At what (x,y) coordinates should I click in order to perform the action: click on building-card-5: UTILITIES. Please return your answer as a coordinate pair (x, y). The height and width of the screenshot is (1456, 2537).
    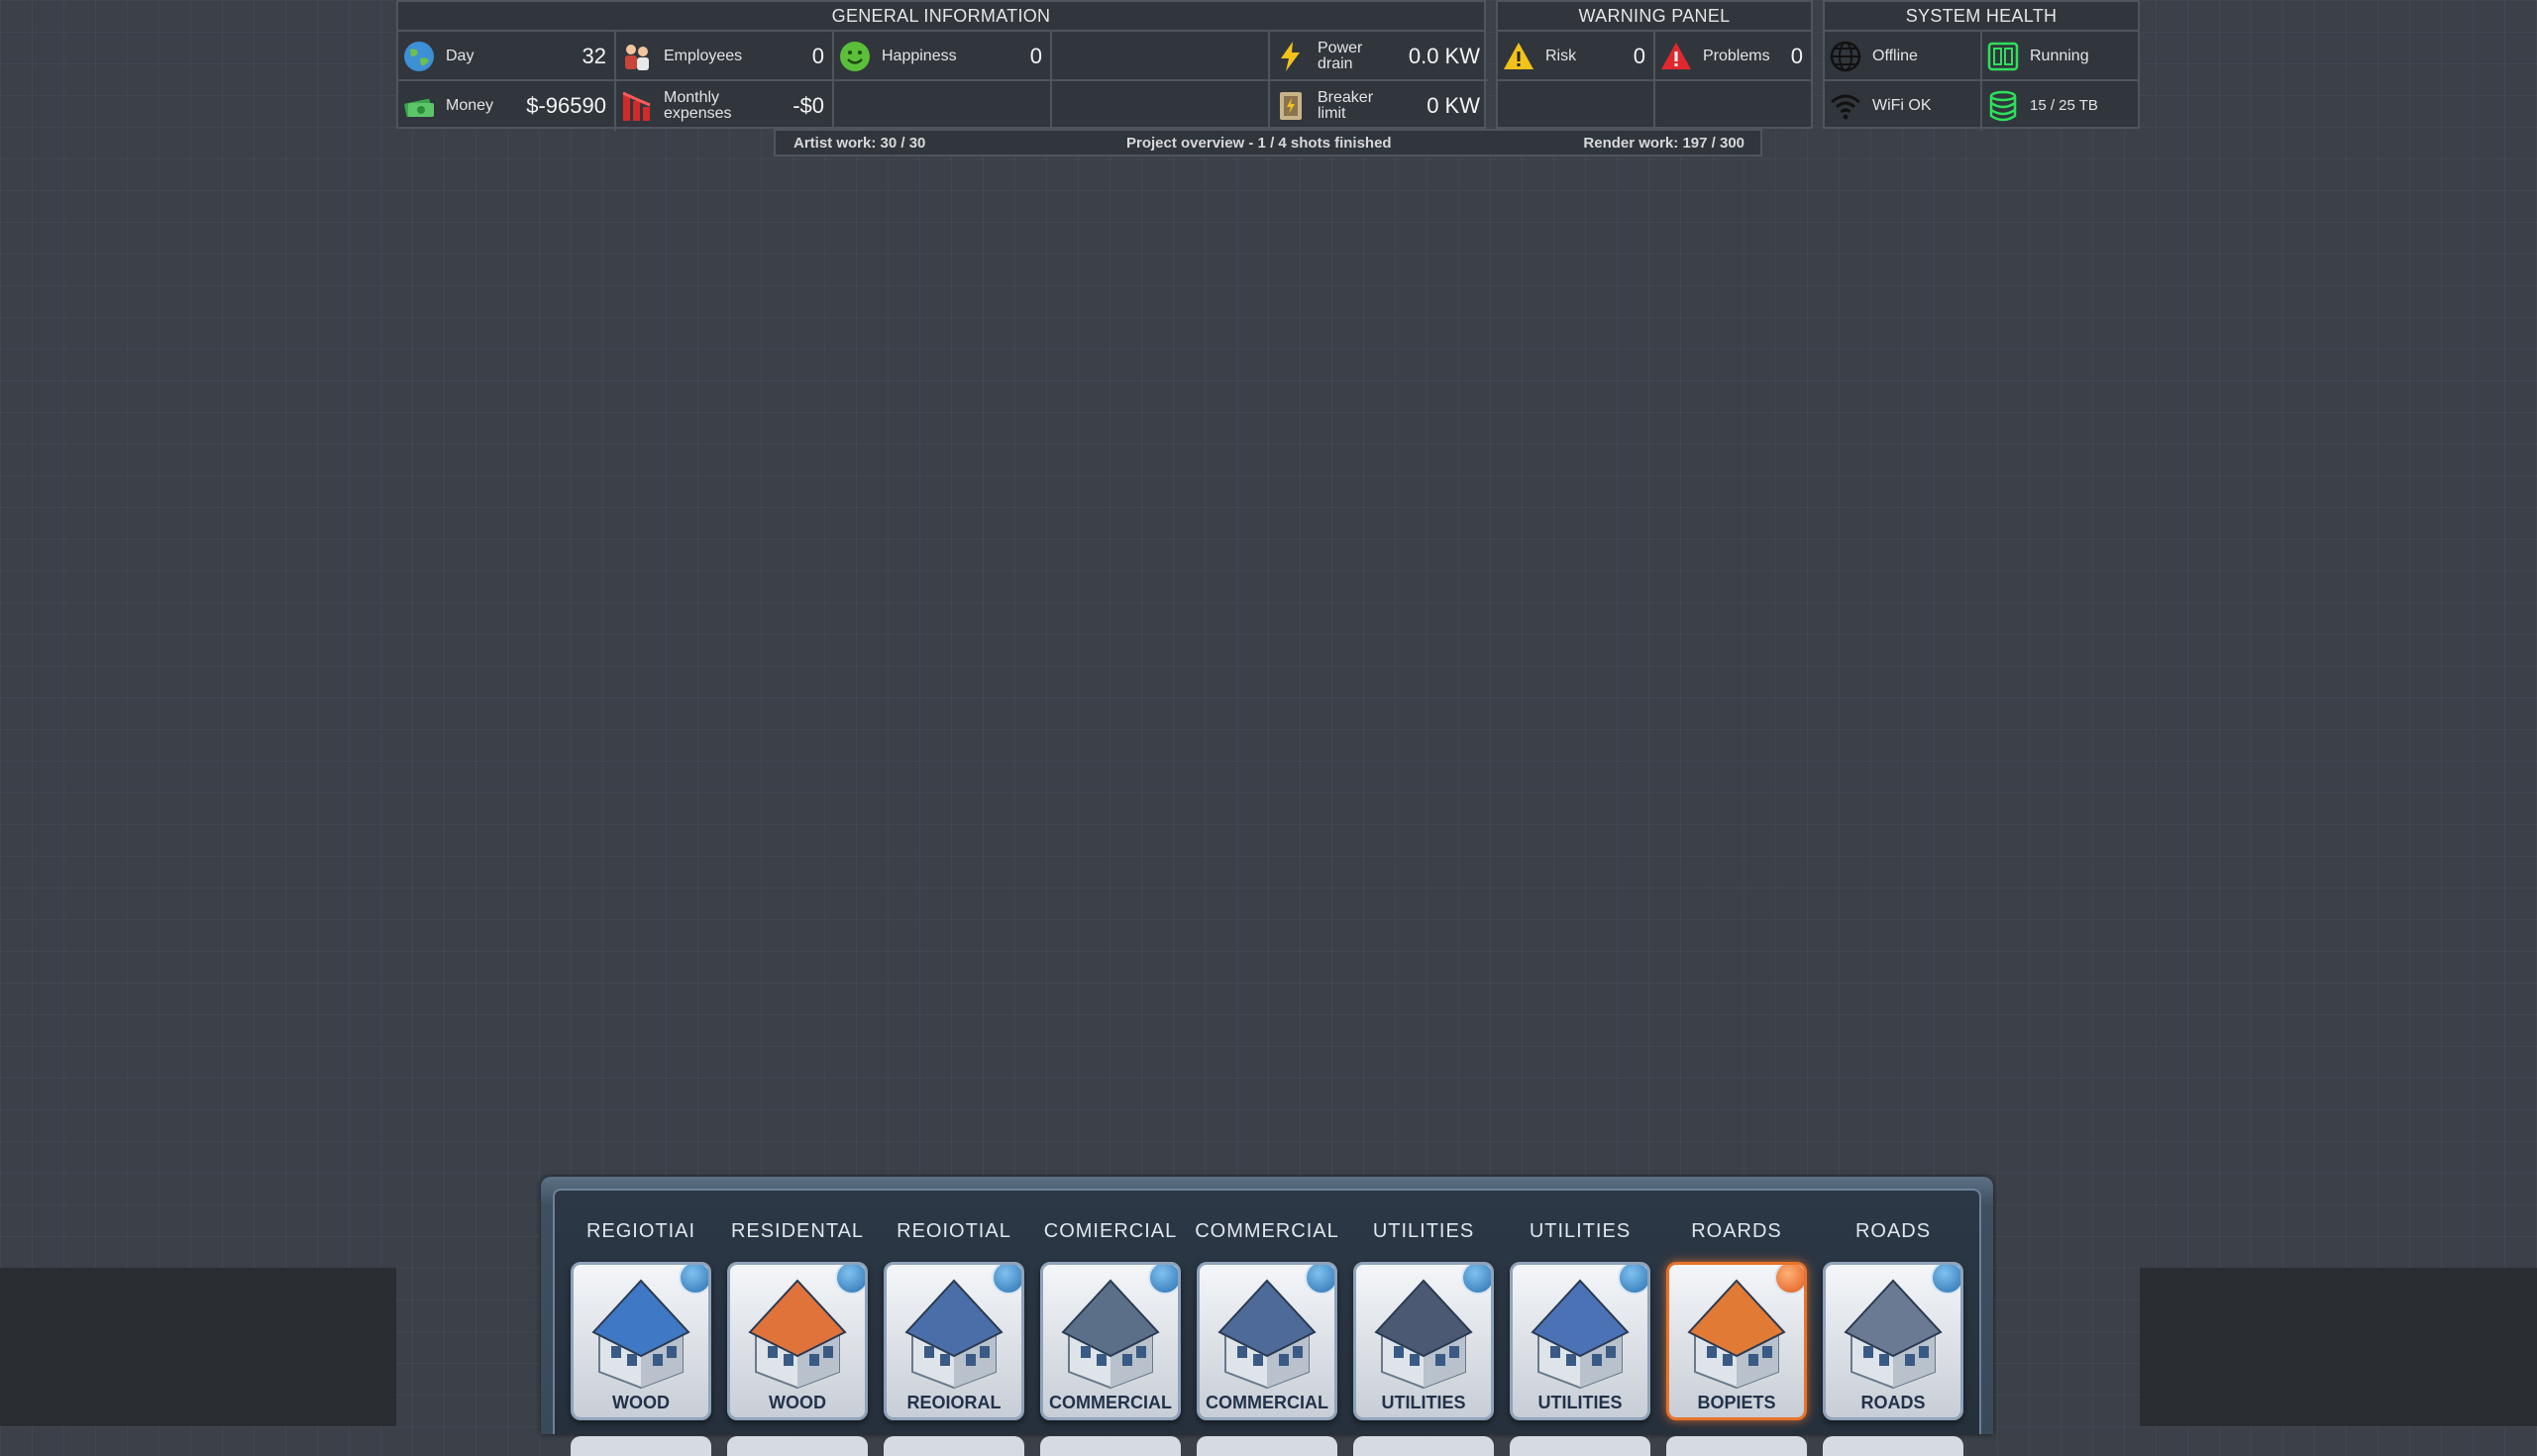
    Looking at the image, I should click on (1423, 1341).